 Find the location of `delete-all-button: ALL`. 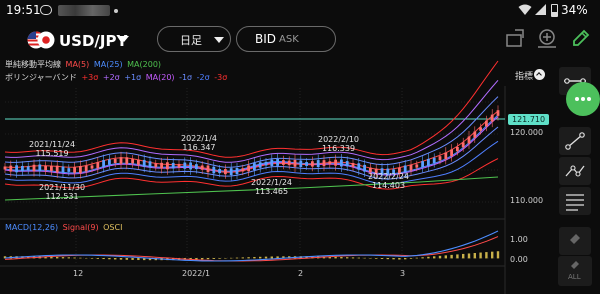

delete-all-button: ALL is located at coordinates (575, 271).